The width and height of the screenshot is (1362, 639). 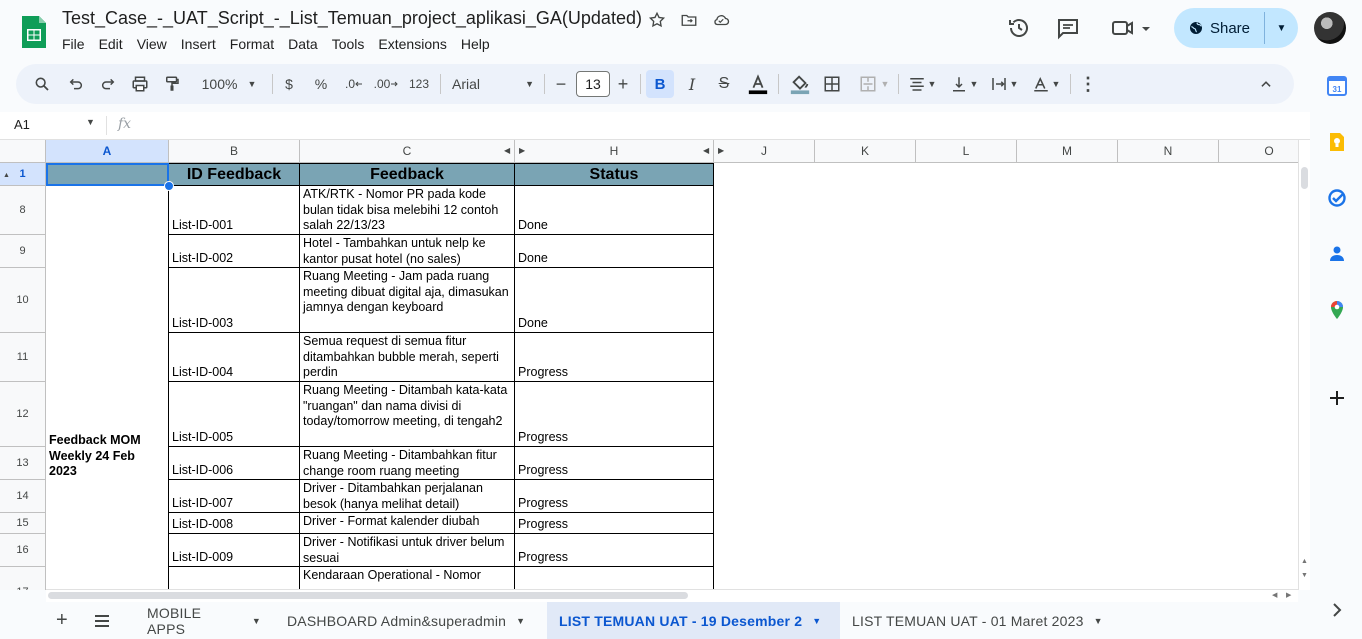 I want to click on column-header-n: N, so click(x=1168, y=151).